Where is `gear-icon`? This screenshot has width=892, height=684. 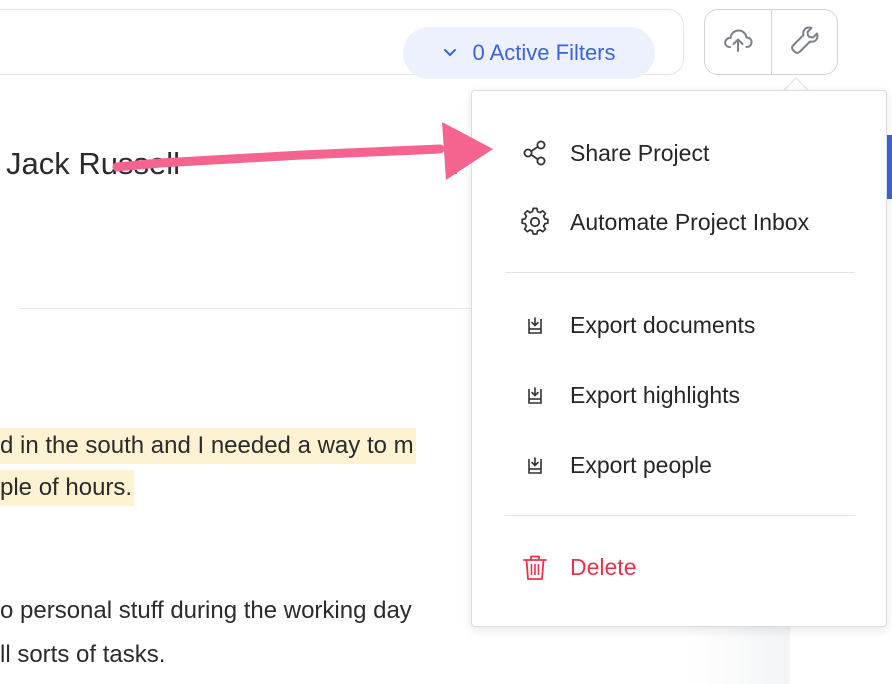 gear-icon is located at coordinates (535, 222).